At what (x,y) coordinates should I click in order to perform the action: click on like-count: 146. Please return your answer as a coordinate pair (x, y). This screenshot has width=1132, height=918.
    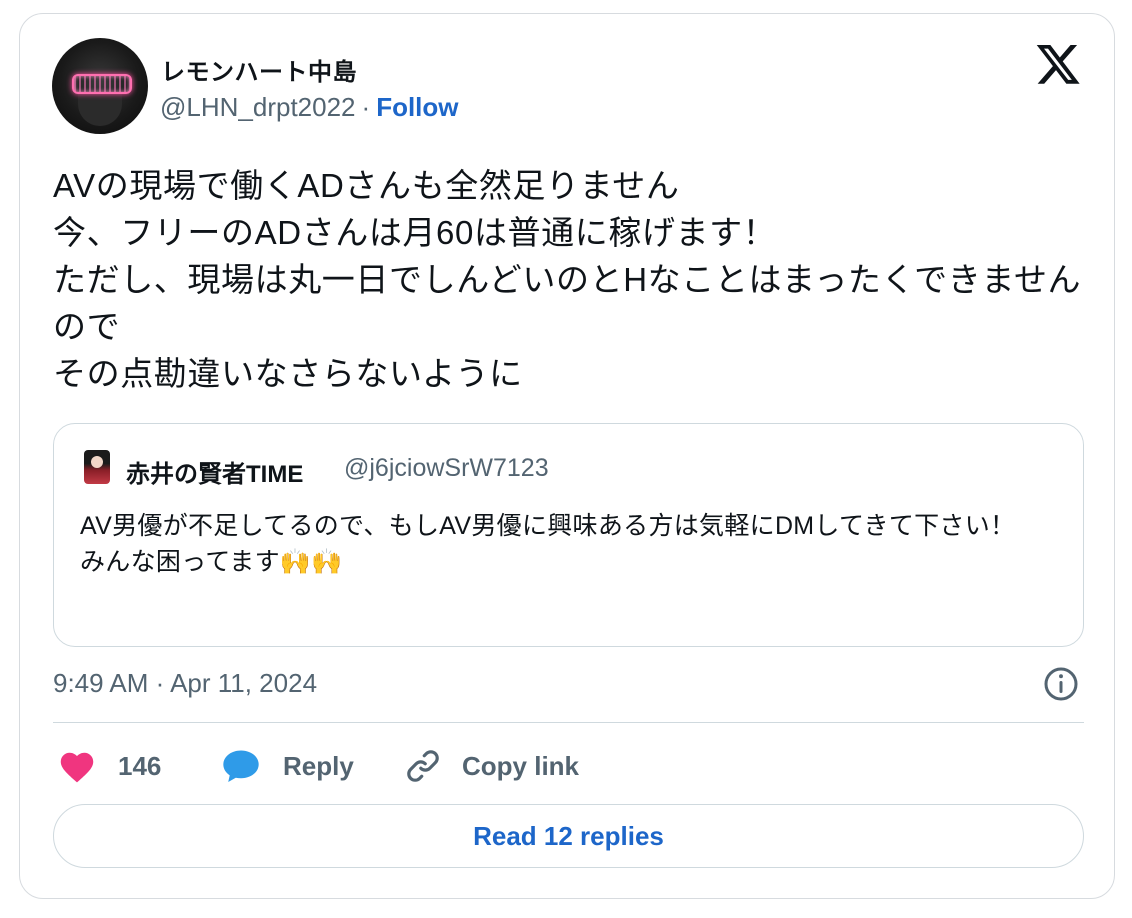
    Looking at the image, I should click on (140, 765).